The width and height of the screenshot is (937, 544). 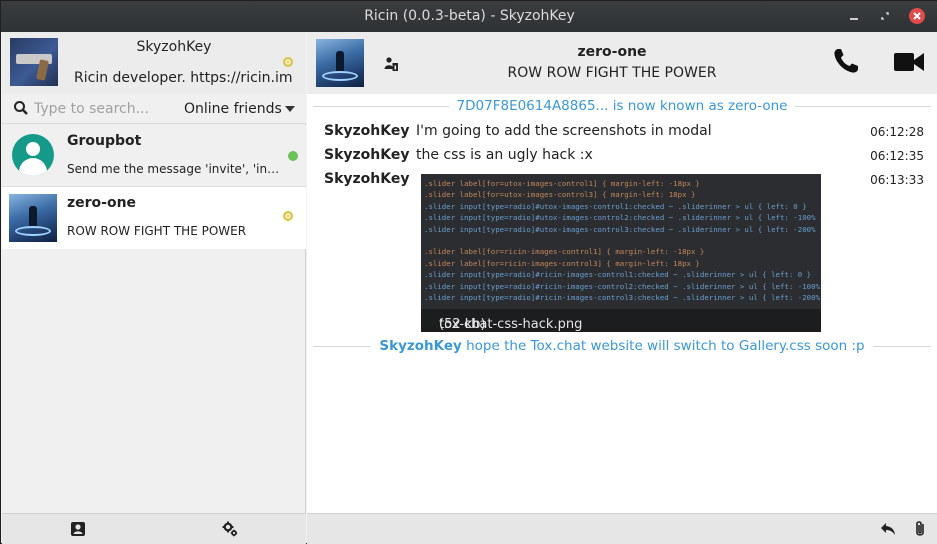 What do you see at coordinates (612, 52) in the screenshot?
I see `chat-contact-name: zero-one` at bounding box center [612, 52].